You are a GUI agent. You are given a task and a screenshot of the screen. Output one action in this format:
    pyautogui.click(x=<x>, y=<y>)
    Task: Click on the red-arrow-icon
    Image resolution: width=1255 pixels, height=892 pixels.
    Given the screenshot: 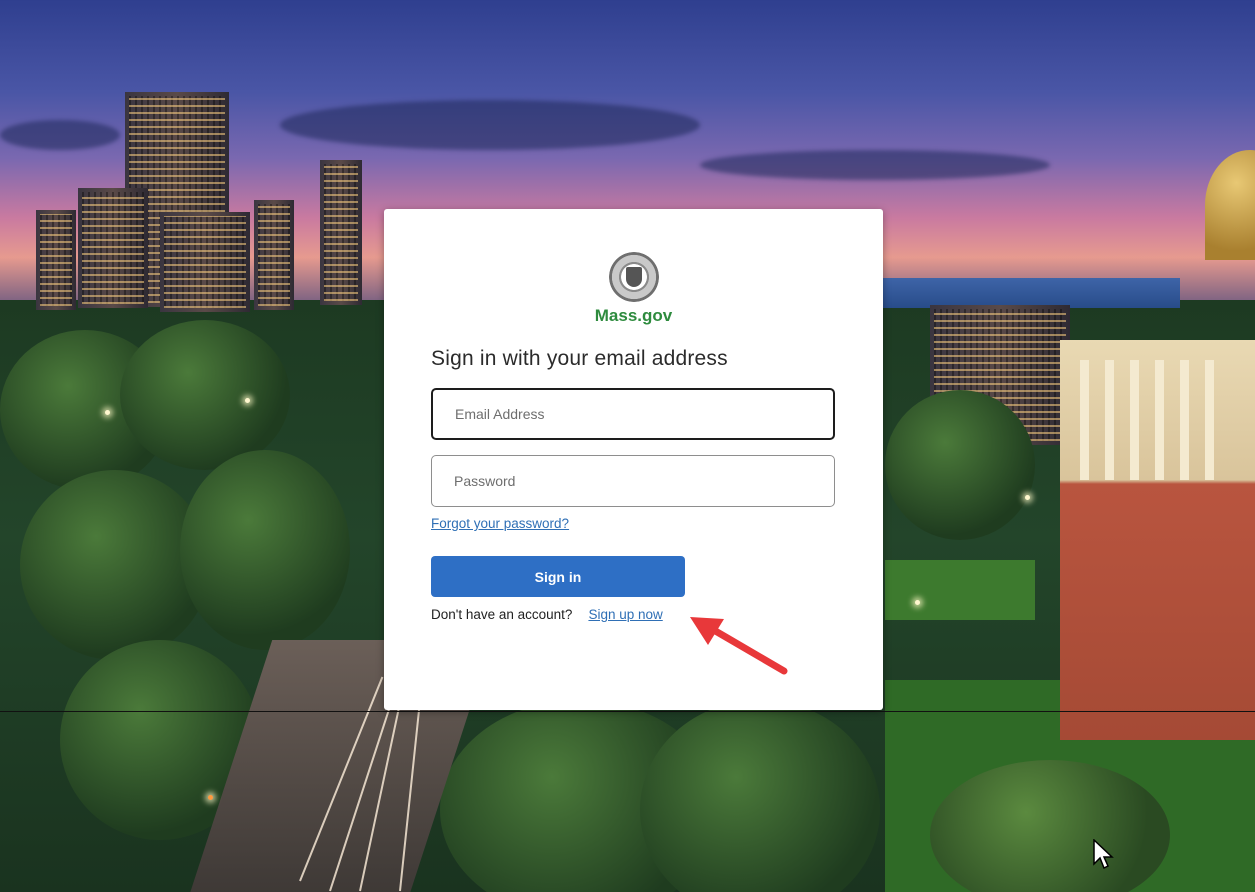 What is the action you would take?
    pyautogui.click(x=739, y=646)
    